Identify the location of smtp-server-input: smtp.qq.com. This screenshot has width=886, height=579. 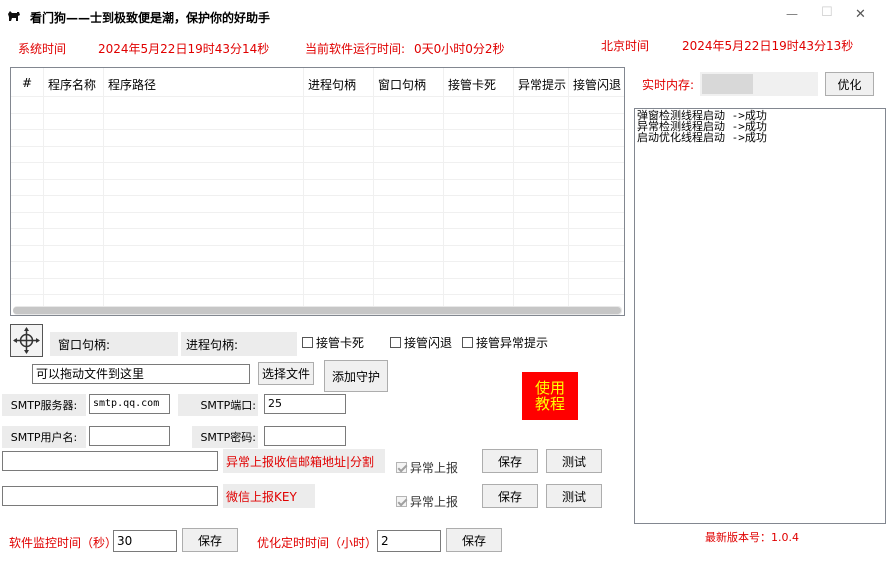
(129, 404).